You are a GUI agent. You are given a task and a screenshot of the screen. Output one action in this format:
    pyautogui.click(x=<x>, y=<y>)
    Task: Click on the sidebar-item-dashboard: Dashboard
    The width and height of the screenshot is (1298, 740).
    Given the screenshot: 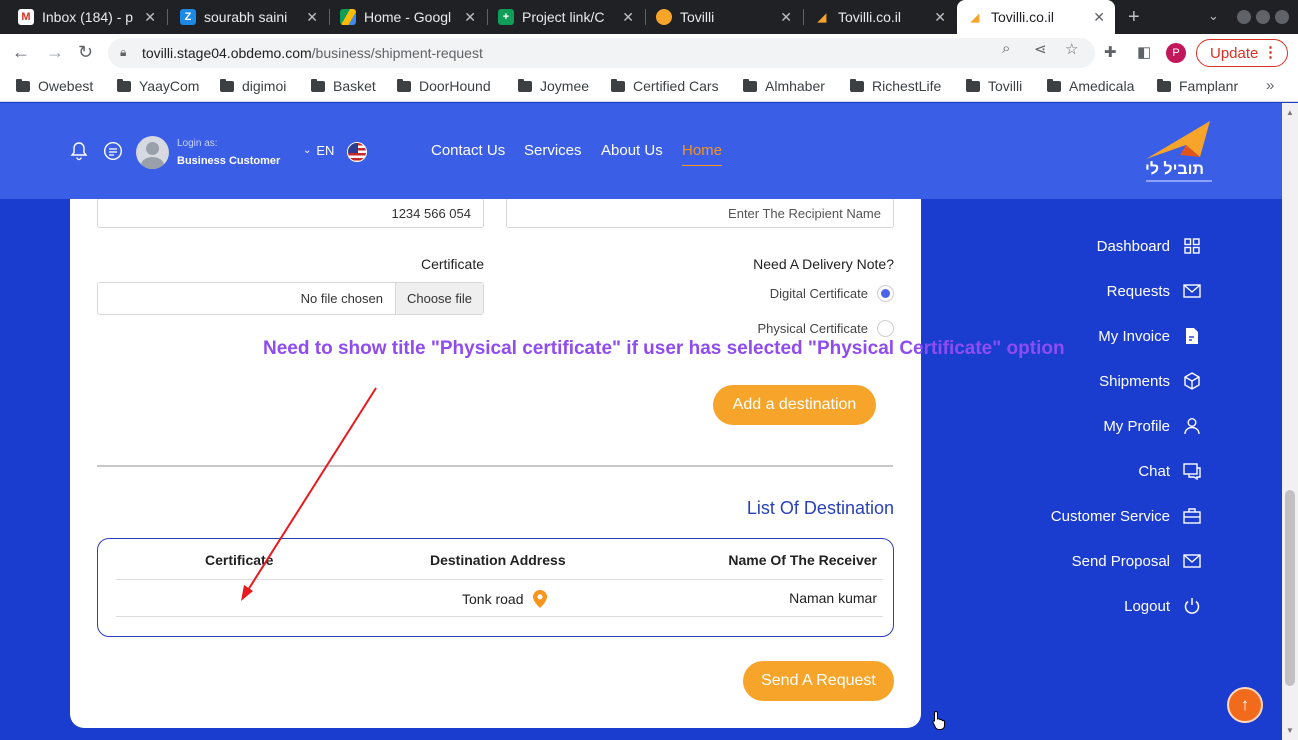 What is the action you would take?
    pyautogui.click(x=1149, y=246)
    